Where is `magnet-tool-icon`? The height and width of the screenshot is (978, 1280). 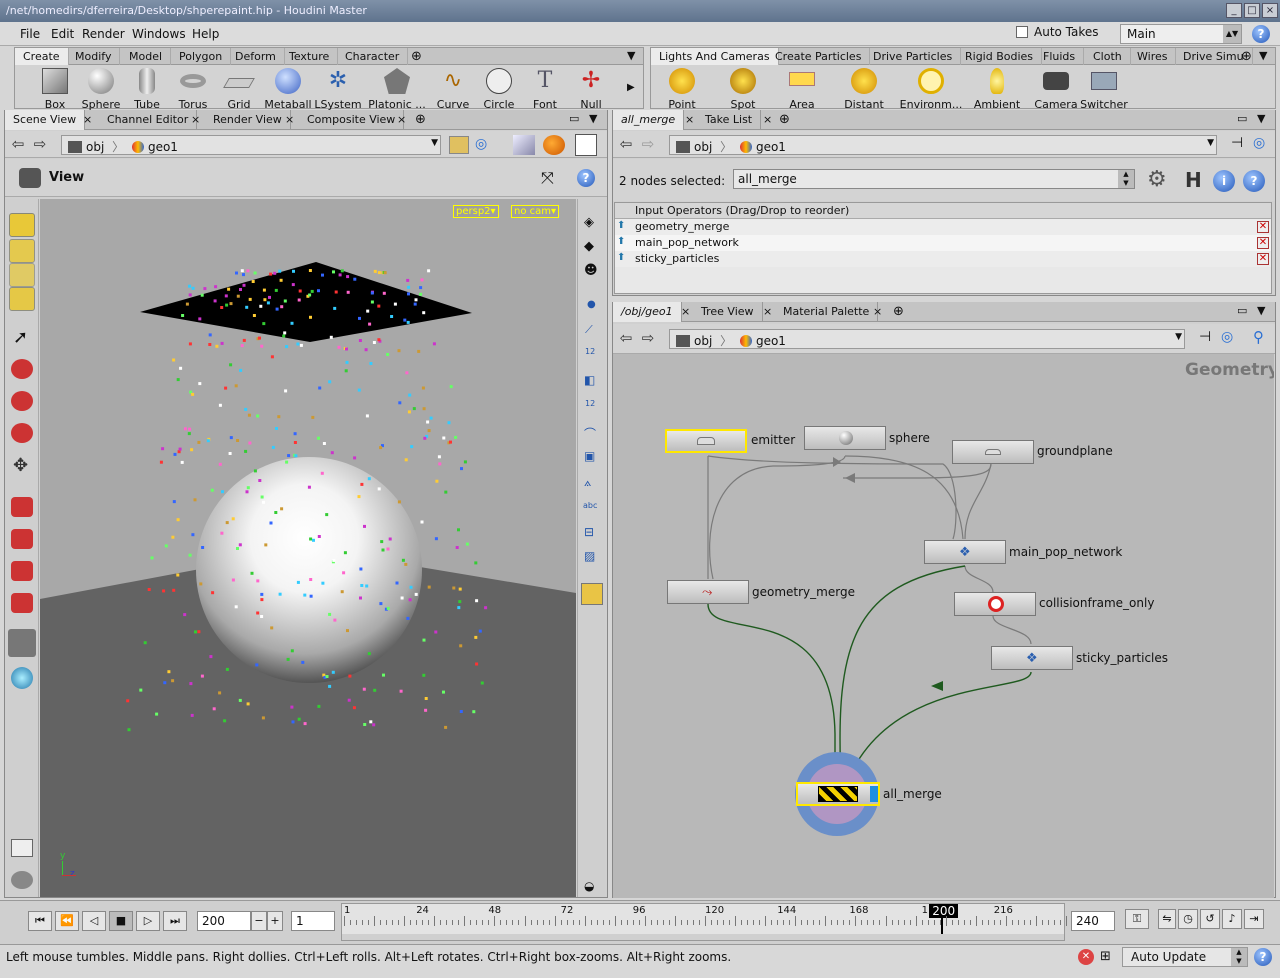 magnet-tool-icon is located at coordinates (22, 603).